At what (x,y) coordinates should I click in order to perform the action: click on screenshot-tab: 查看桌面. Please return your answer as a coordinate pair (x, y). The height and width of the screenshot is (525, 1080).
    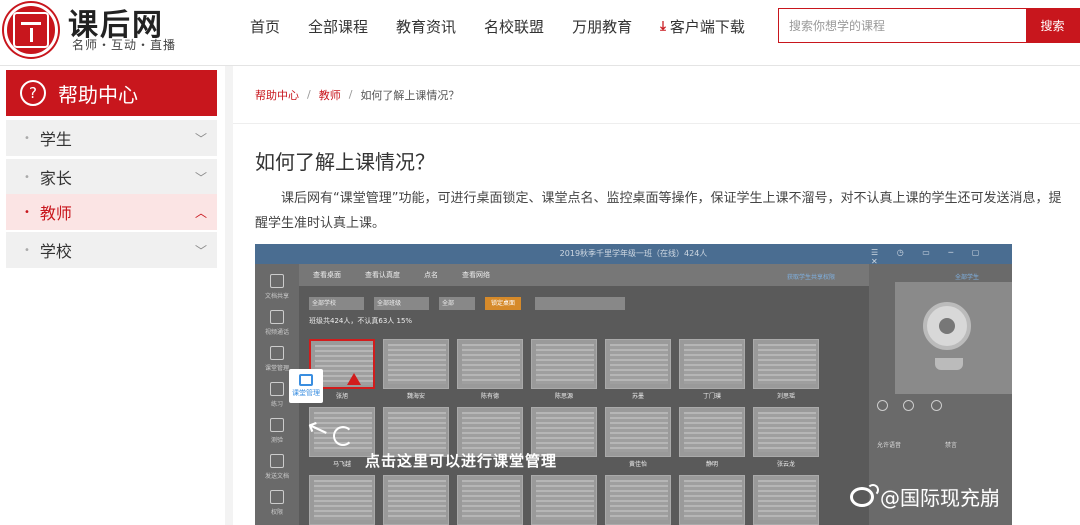
    Looking at the image, I should click on (327, 275).